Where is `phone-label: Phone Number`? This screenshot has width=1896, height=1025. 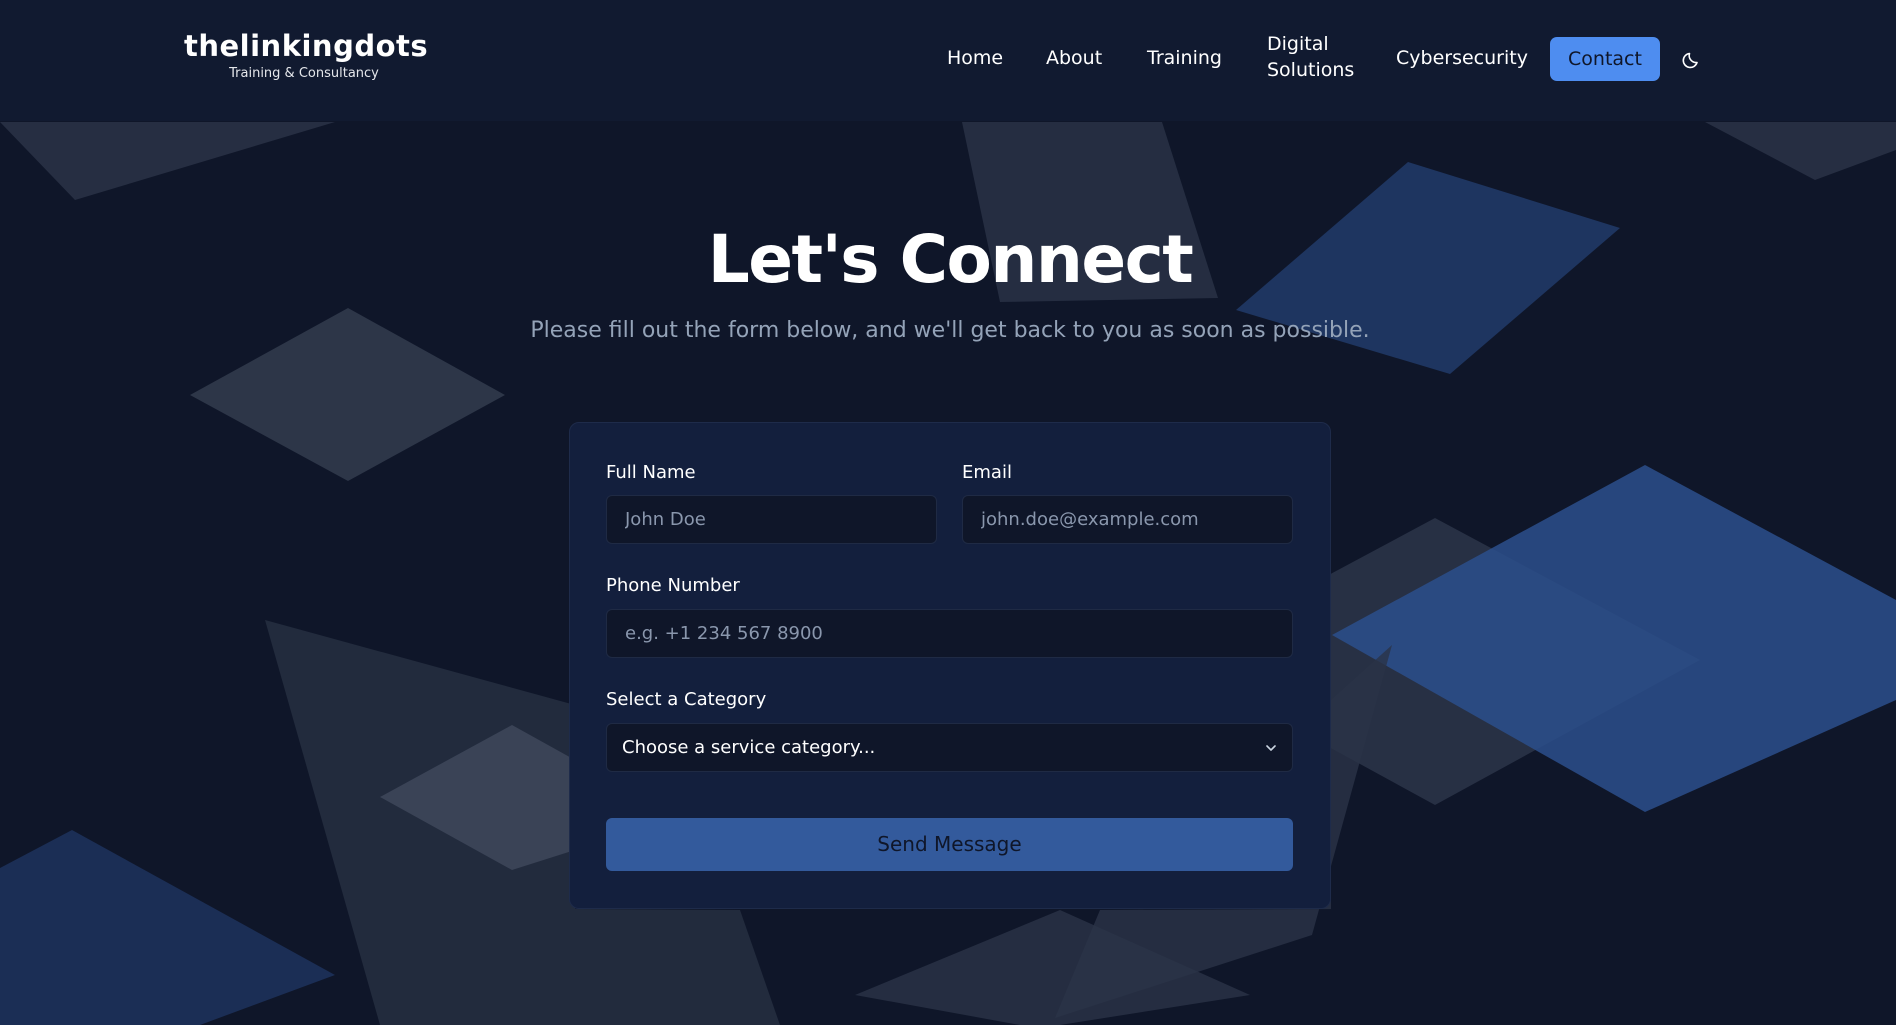 phone-label: Phone Number is located at coordinates (673, 585).